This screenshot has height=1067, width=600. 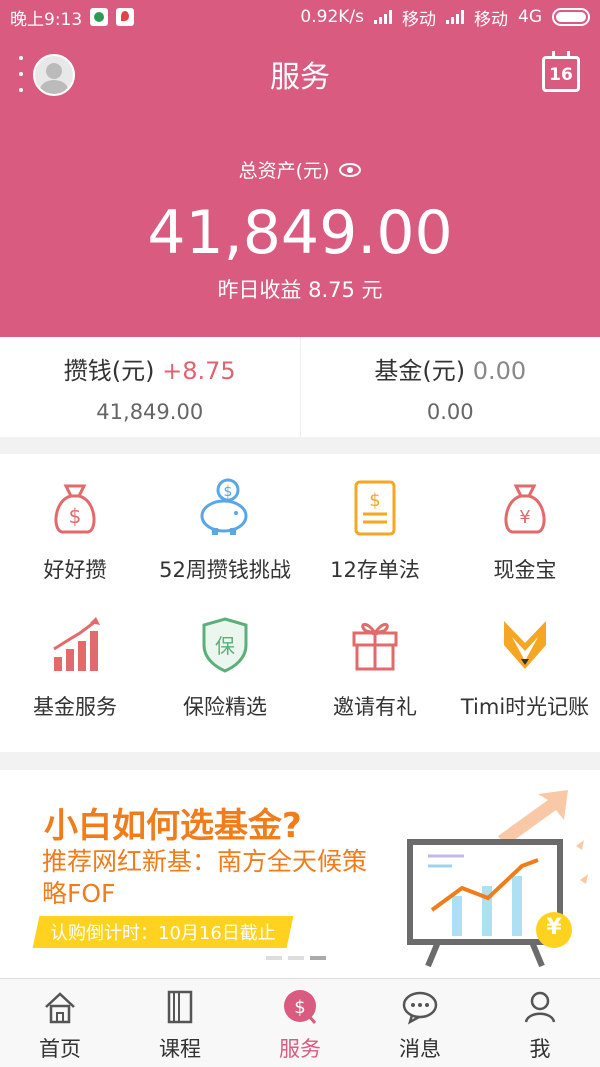 What do you see at coordinates (150, 412) in the screenshot?
I see `savings-value: 41,849.00` at bounding box center [150, 412].